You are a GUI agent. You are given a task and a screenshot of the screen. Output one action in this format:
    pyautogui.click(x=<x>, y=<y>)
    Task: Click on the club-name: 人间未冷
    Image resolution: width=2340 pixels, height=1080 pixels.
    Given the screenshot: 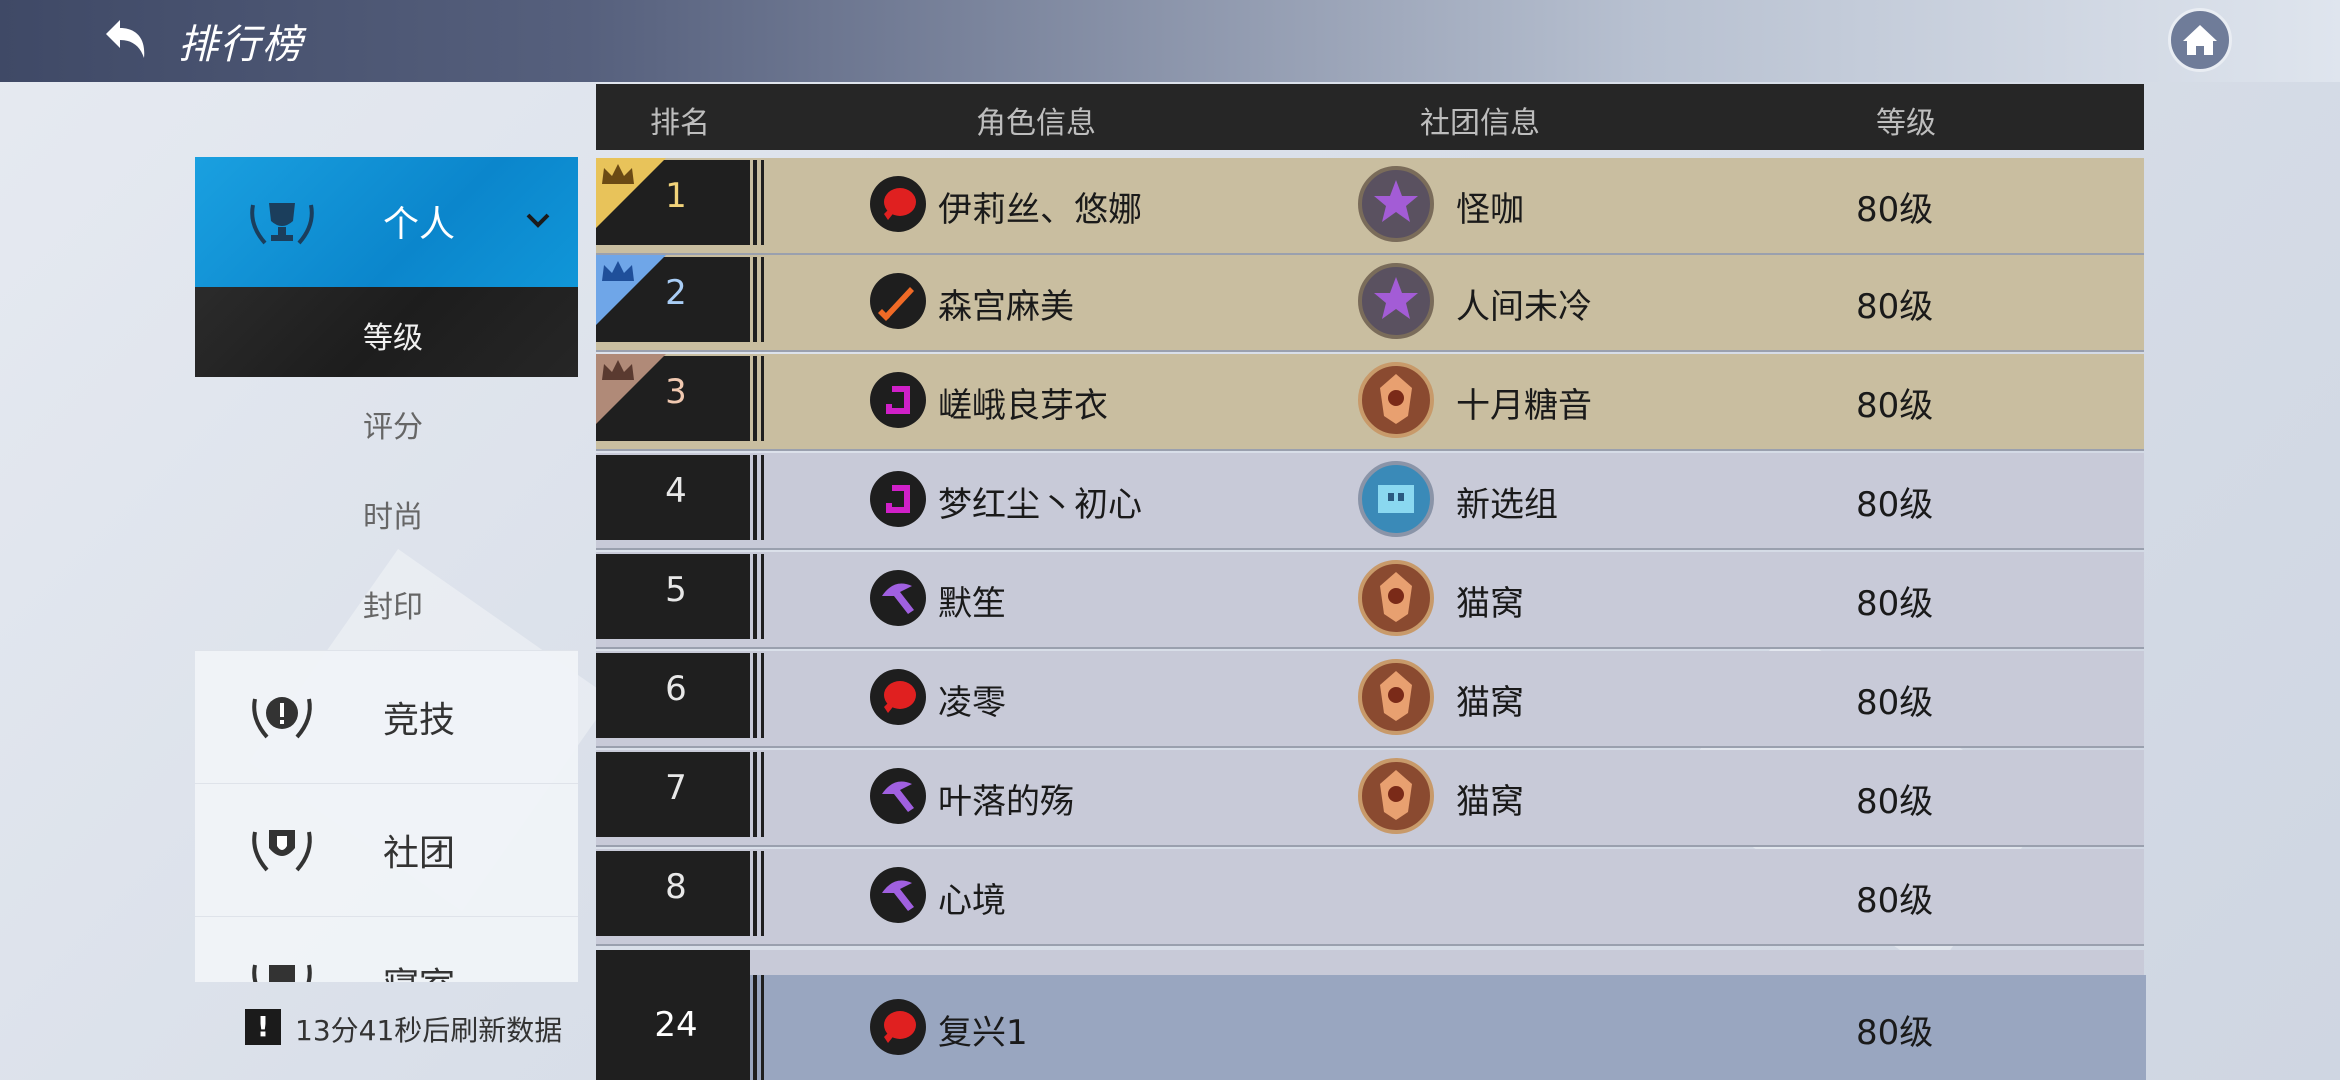 What is the action you would take?
    pyautogui.click(x=1524, y=307)
    